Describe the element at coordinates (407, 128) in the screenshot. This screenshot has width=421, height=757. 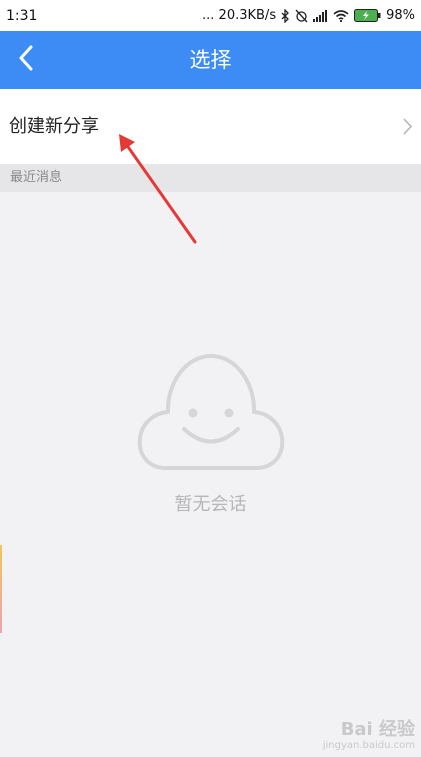
I see `chevron-right-icon` at that location.